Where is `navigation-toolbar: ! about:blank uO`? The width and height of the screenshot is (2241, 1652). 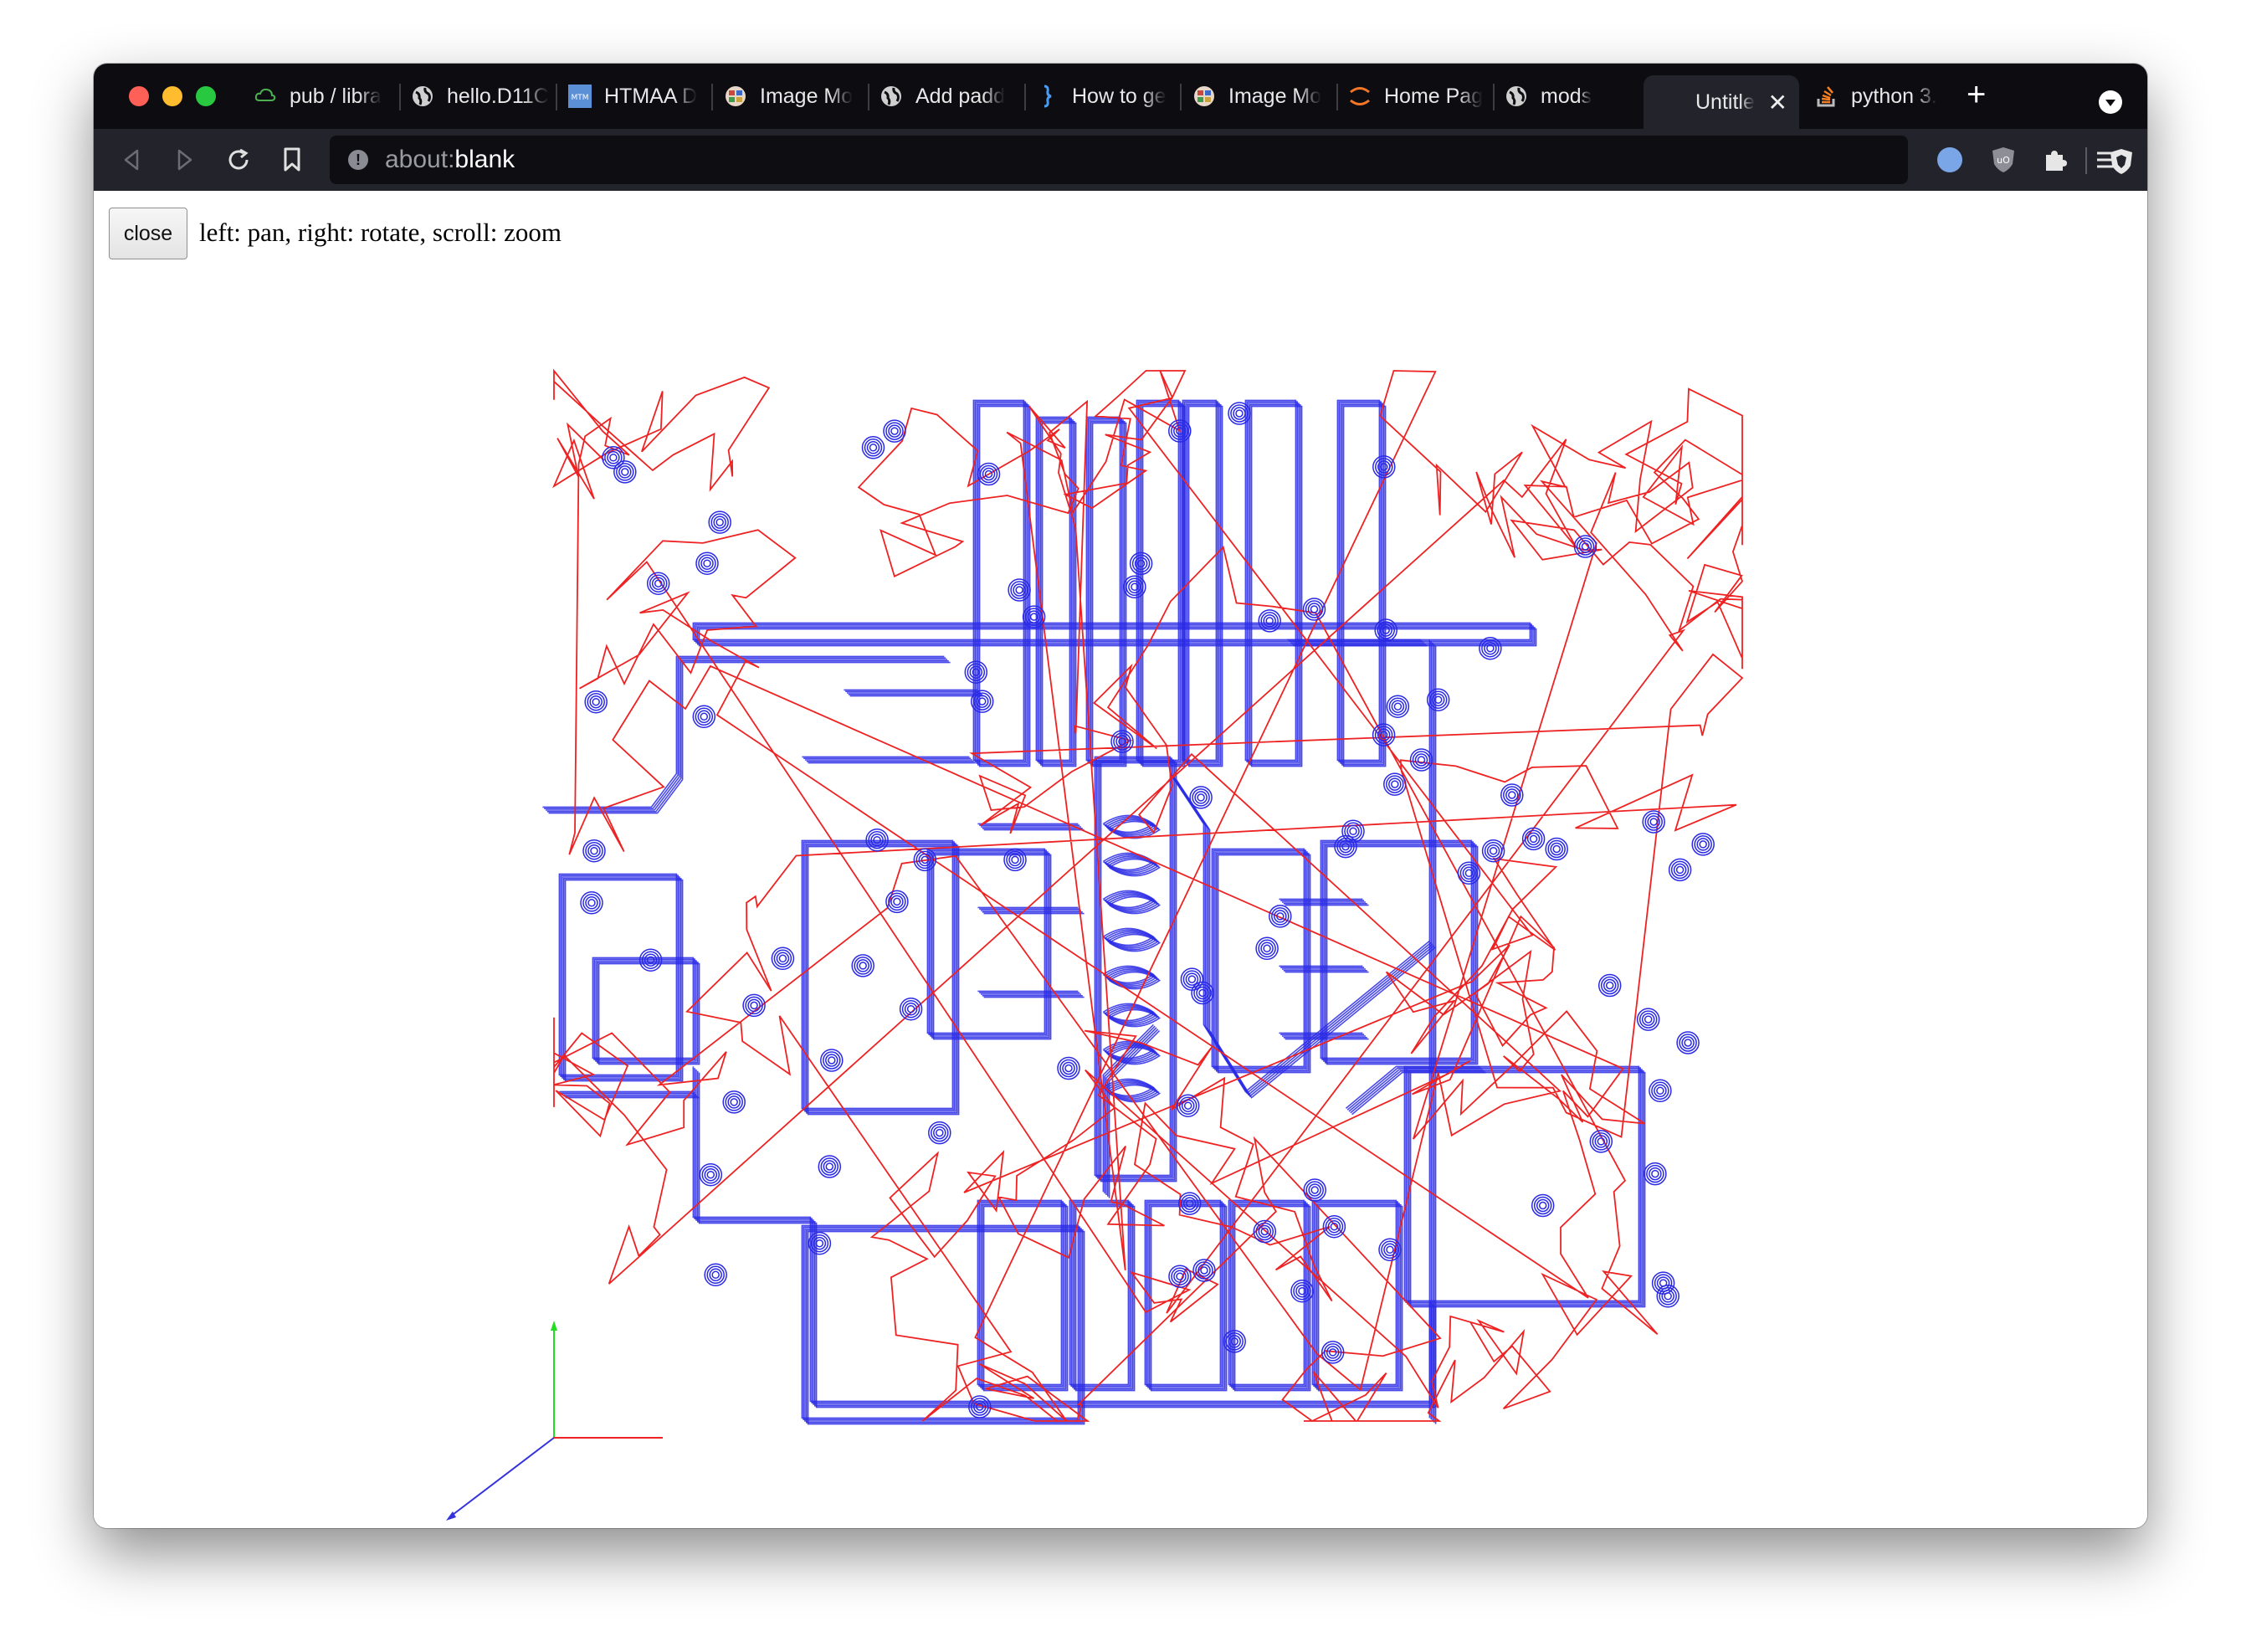
navigation-toolbar: ! about:blank uO is located at coordinates (1120, 160).